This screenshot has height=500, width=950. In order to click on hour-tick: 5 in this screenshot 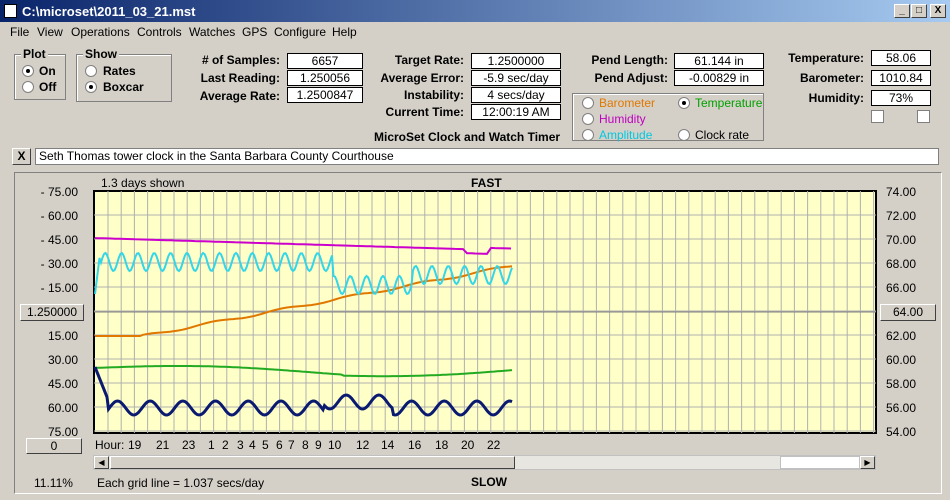, I will do `click(265, 445)`.